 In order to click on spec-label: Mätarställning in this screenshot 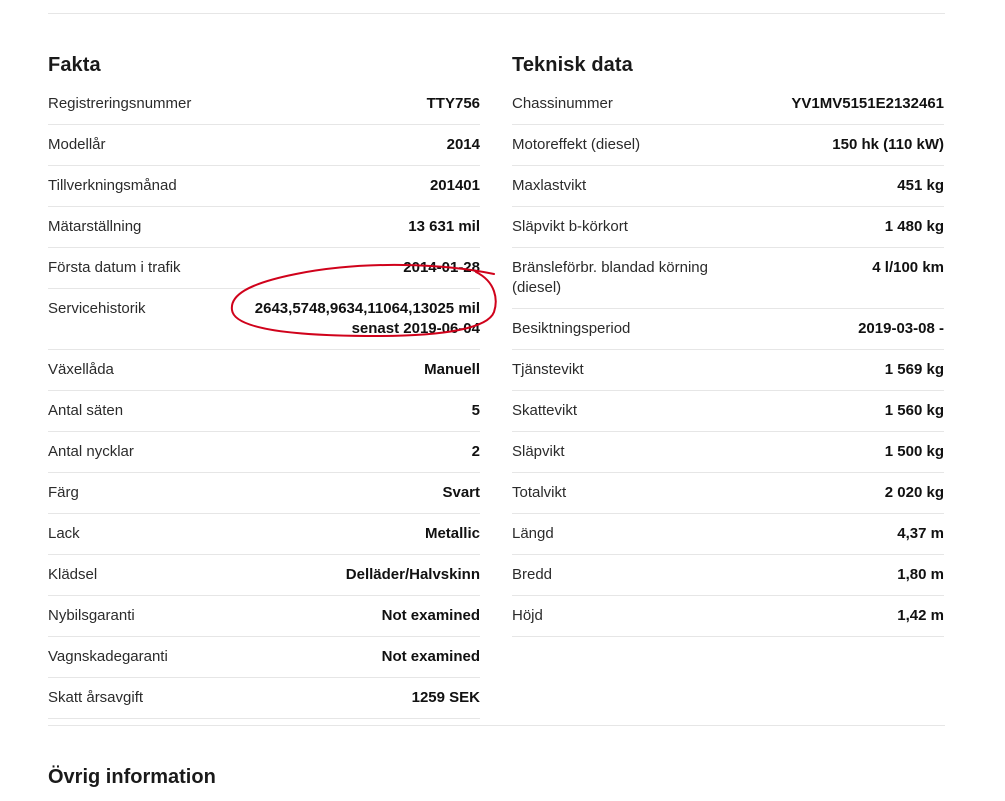, I will do `click(95, 226)`.